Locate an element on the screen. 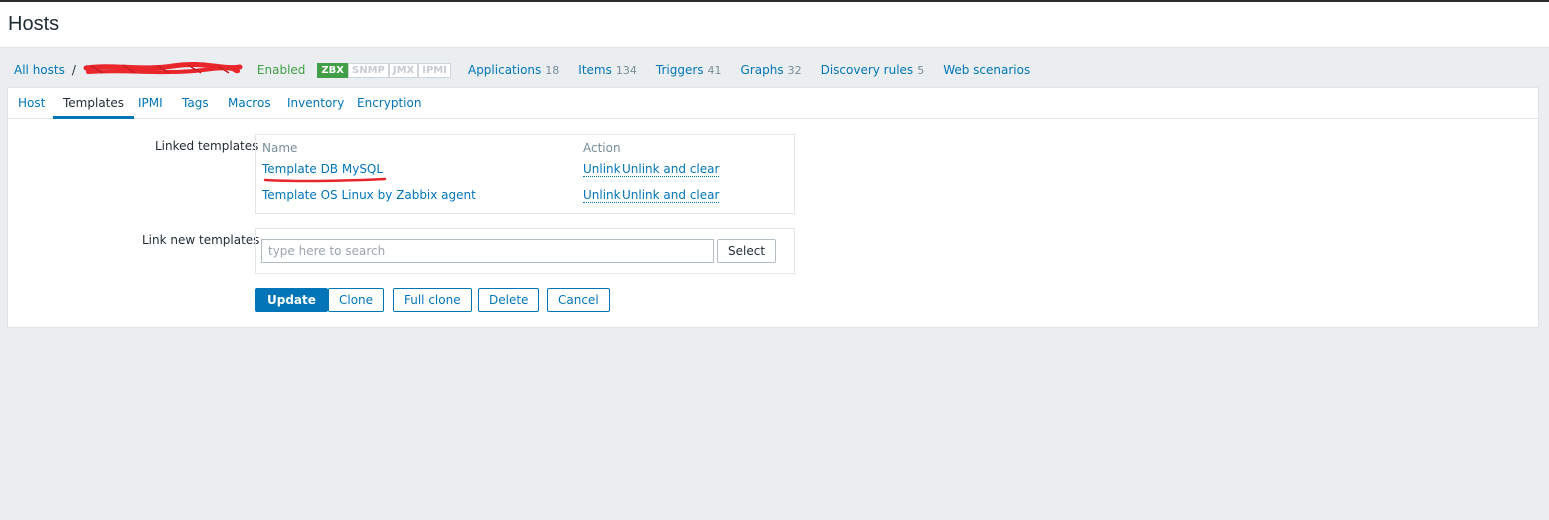  tab-macros: Macros is located at coordinates (249, 103).